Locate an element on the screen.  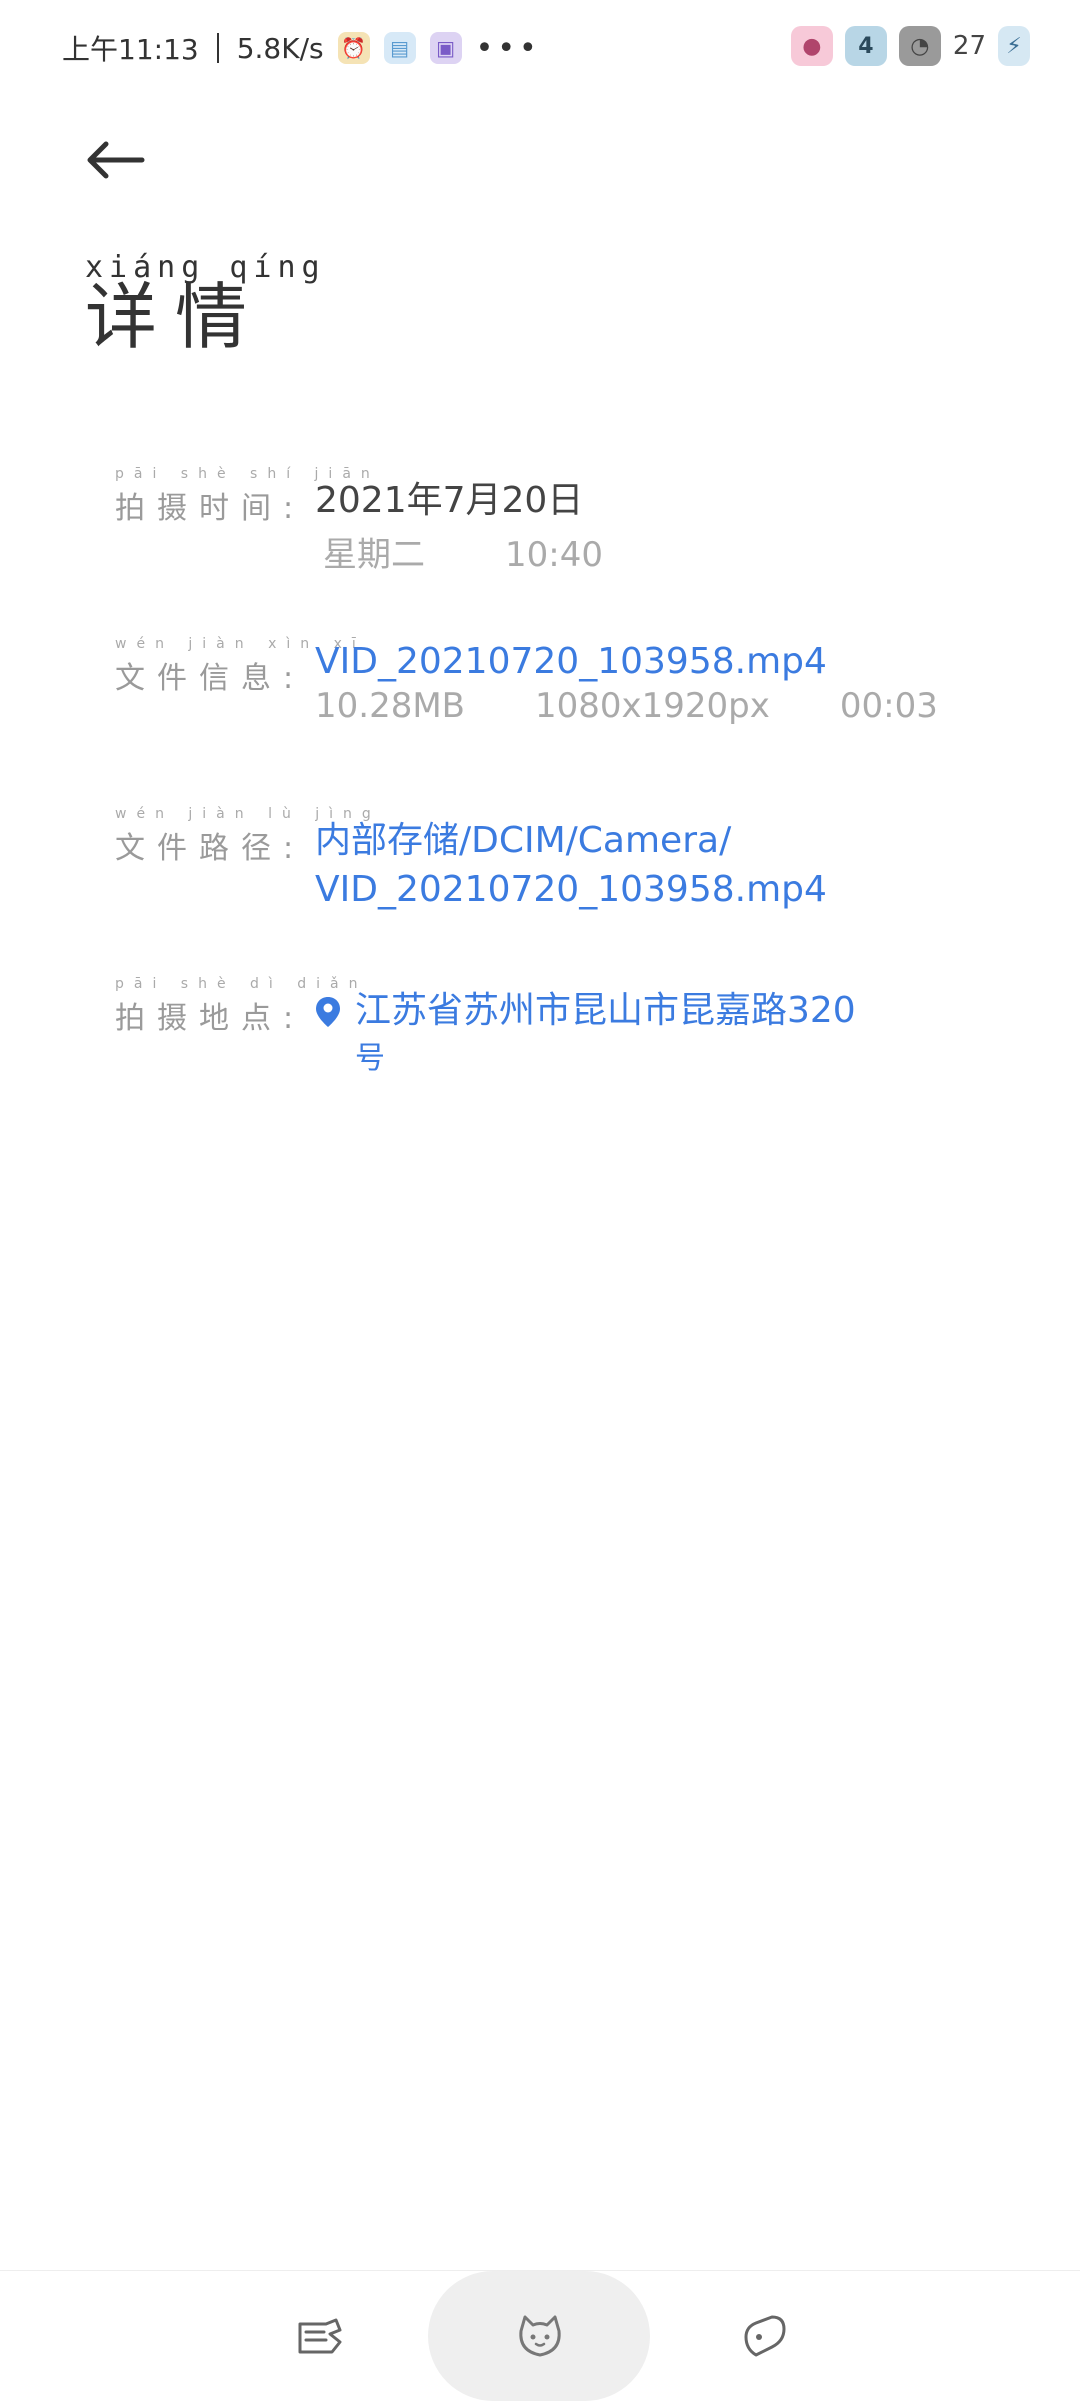
nav-edit-button is located at coordinates (320, 2336).